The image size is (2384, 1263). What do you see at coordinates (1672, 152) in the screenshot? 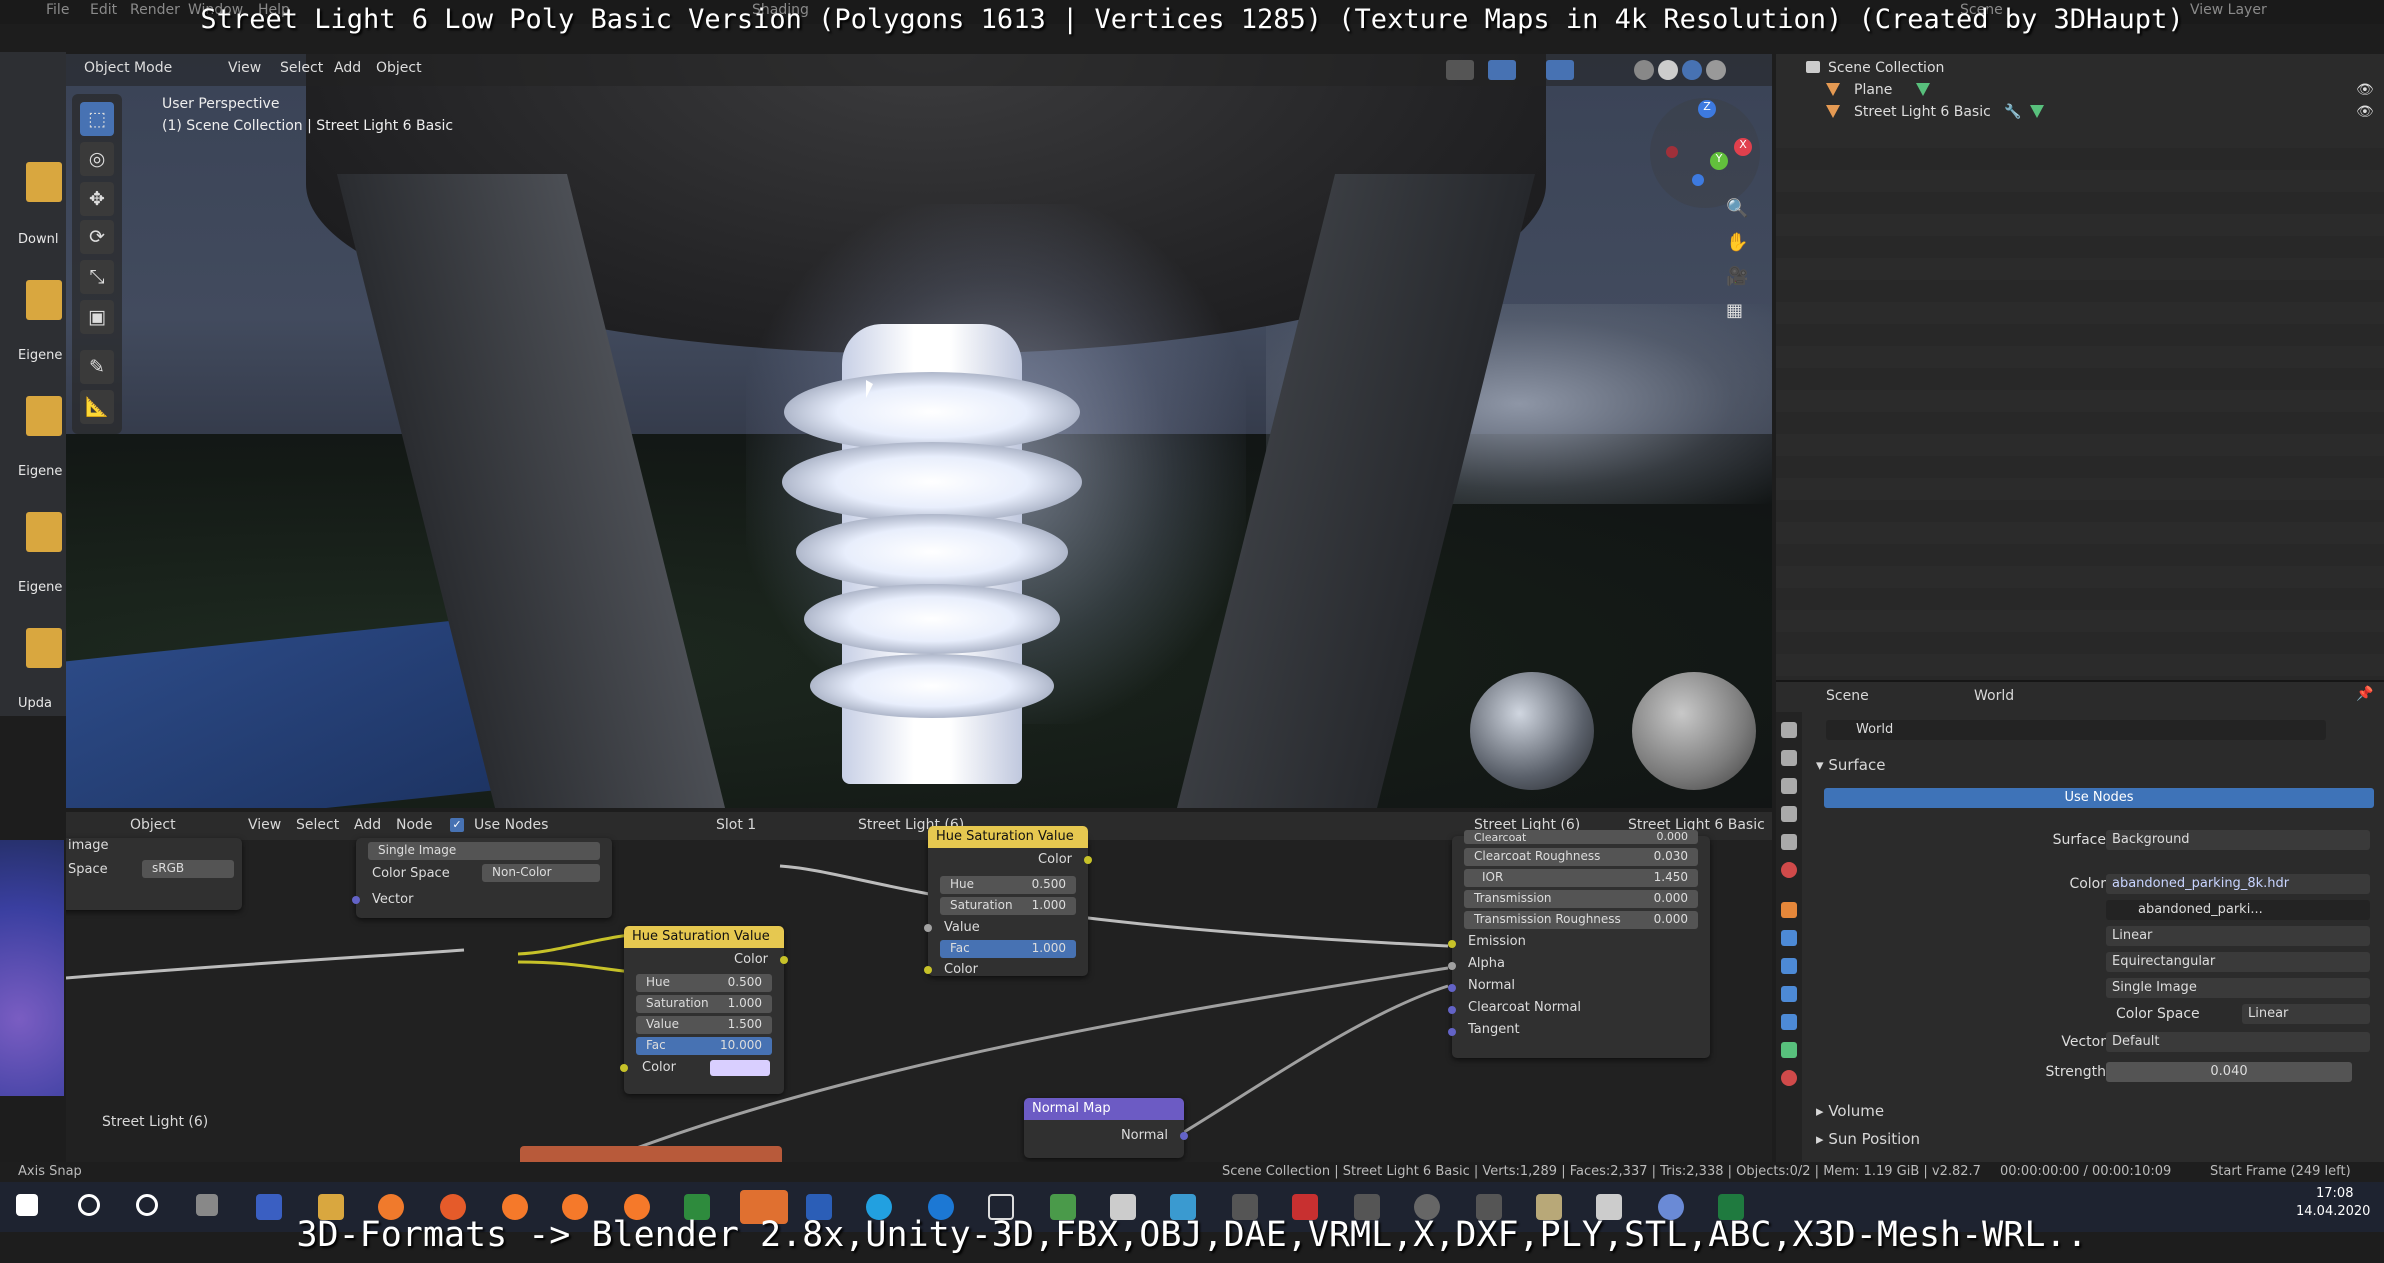
I see `gizmo-neg-x` at bounding box center [1672, 152].